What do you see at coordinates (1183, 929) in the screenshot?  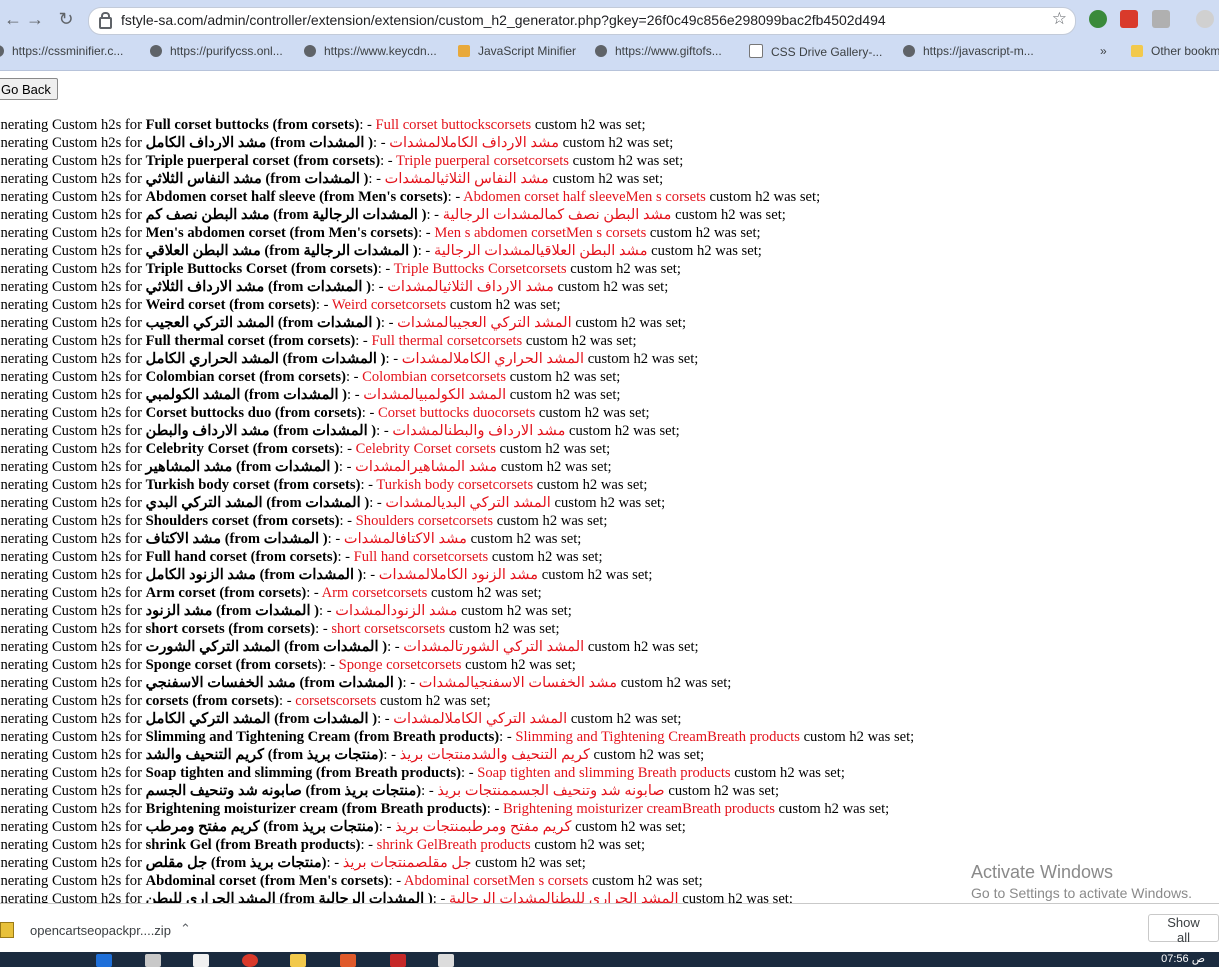 I see `show-all-button: Show all` at bounding box center [1183, 929].